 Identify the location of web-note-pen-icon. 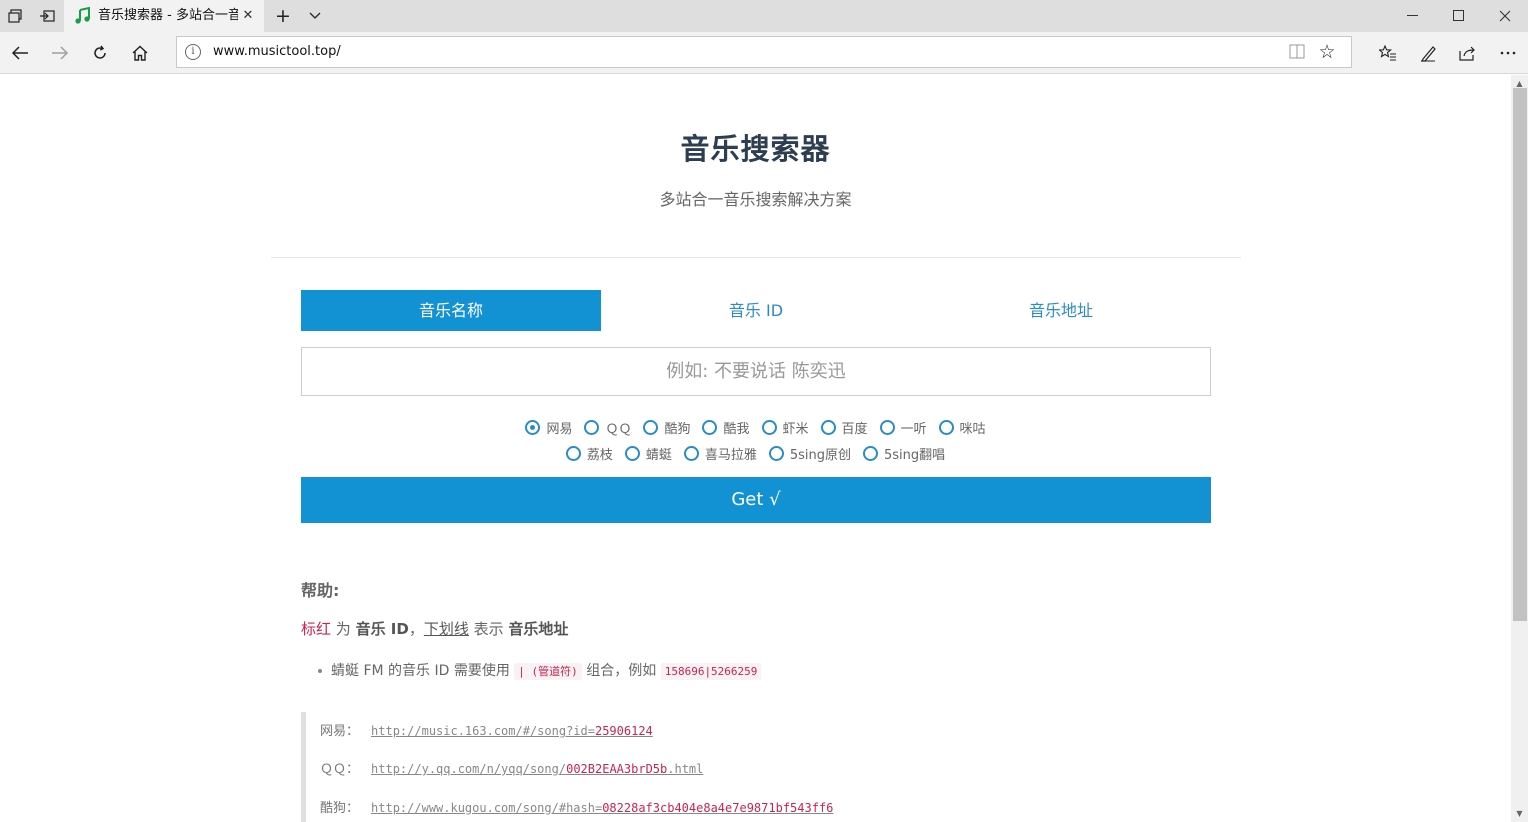
(1428, 53).